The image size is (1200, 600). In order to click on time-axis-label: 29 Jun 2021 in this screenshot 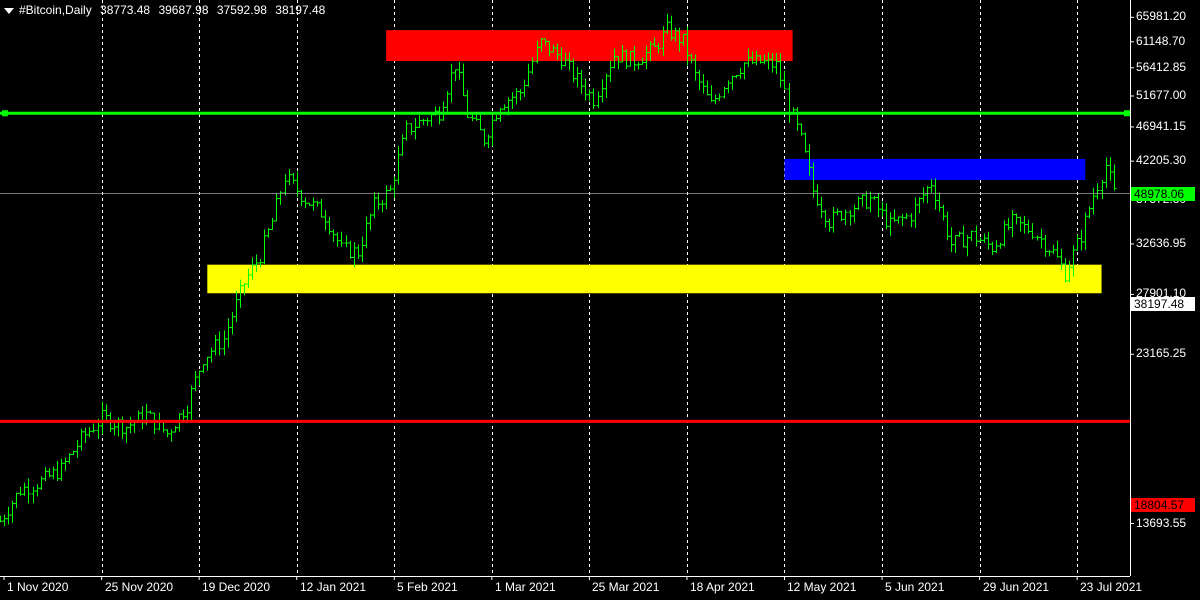, I will do `click(1016, 587)`.